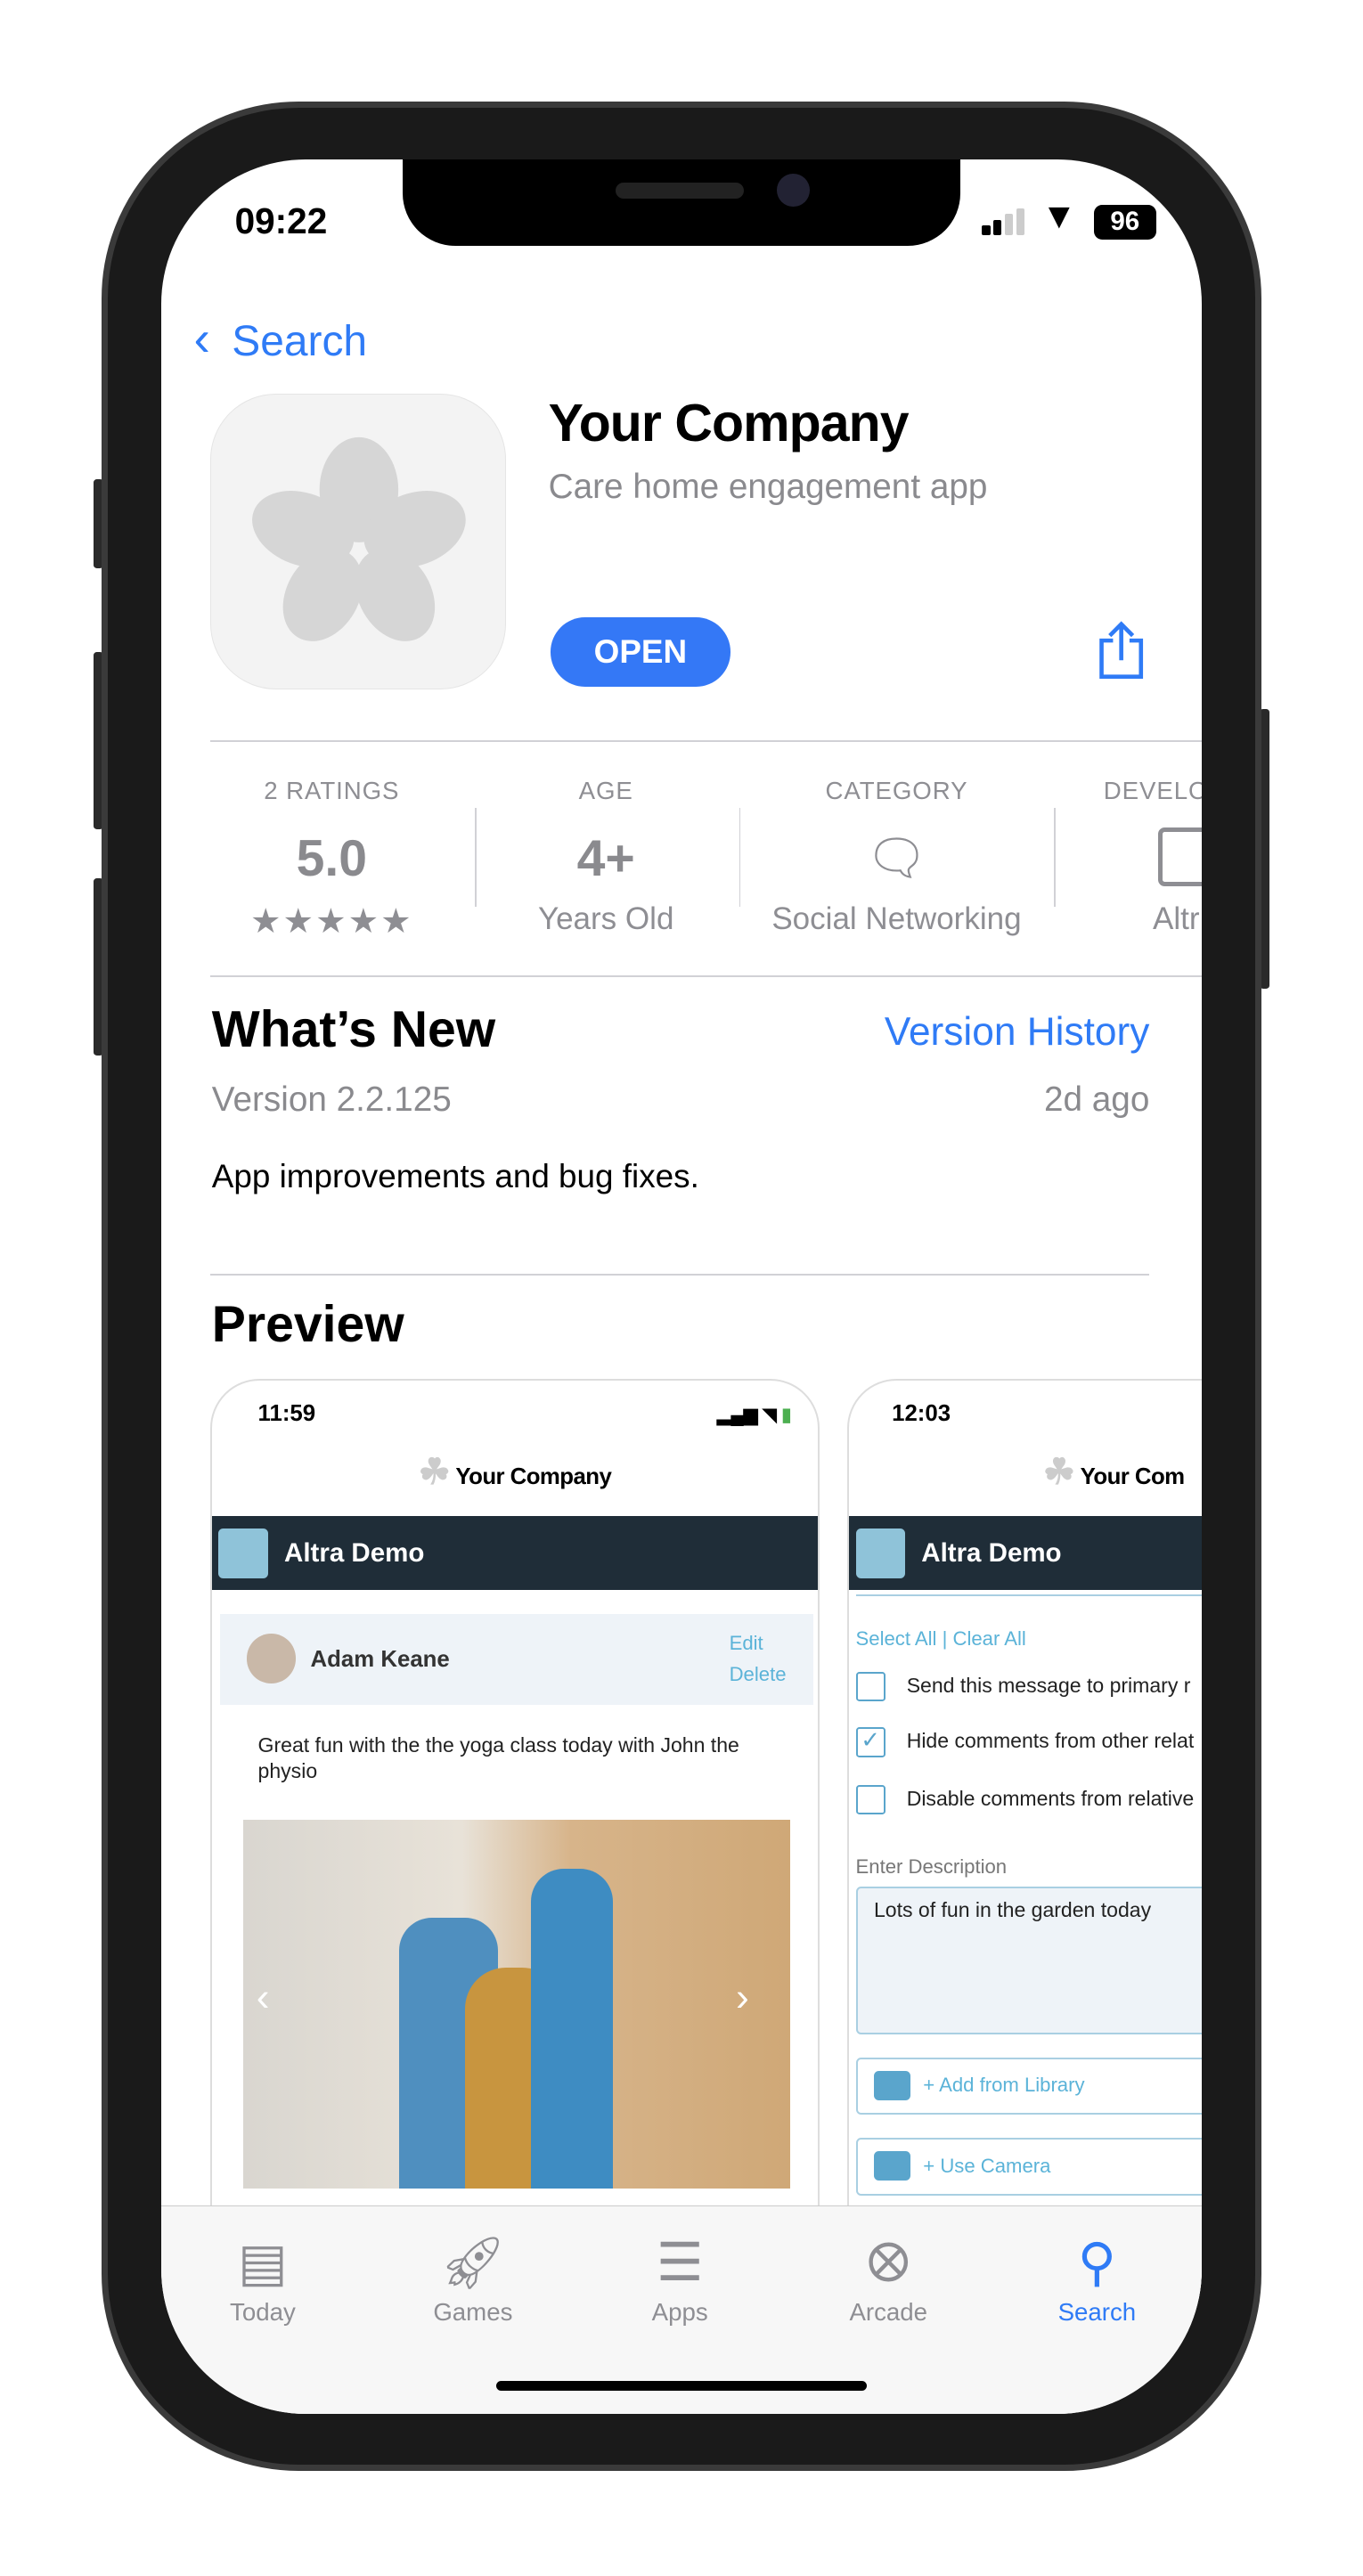 Image resolution: width=1363 pixels, height=2576 pixels. What do you see at coordinates (1025, 1471) in the screenshot?
I see `preview-header: ☘ Your Com` at bounding box center [1025, 1471].